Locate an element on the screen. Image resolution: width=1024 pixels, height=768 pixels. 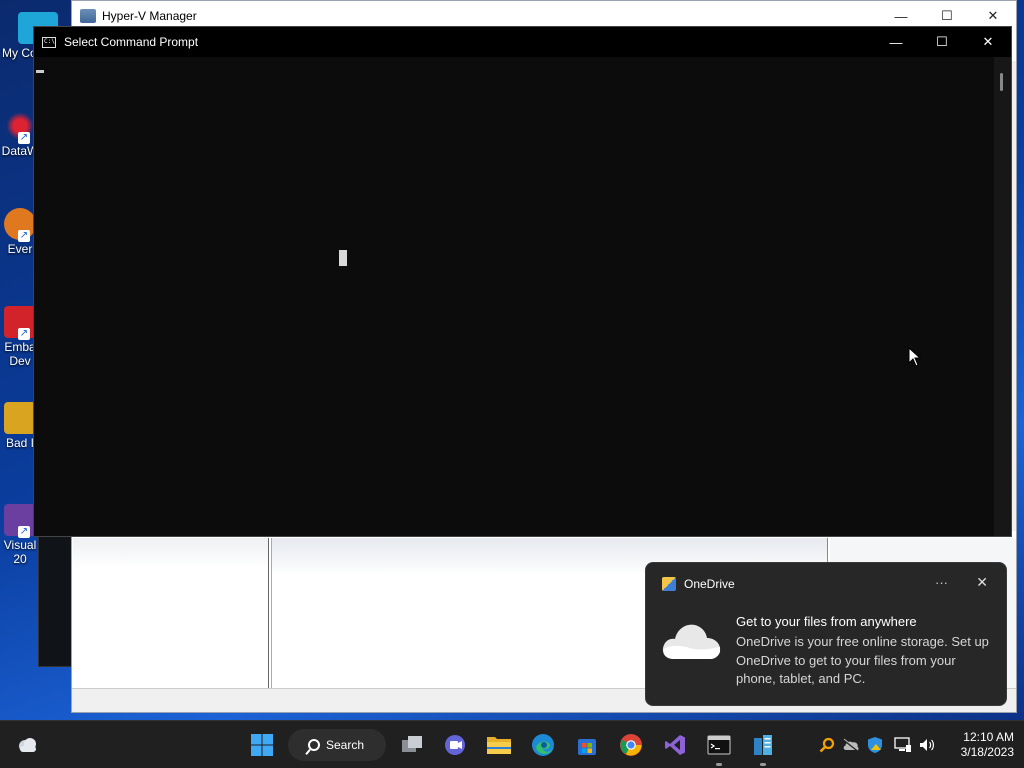
cmd-title: Select Command Prompt is located at coordinates (131, 42).